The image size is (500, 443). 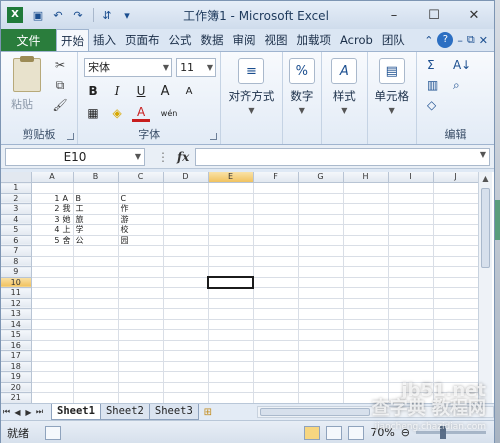 I want to click on cell-f12, so click(x=276, y=303).